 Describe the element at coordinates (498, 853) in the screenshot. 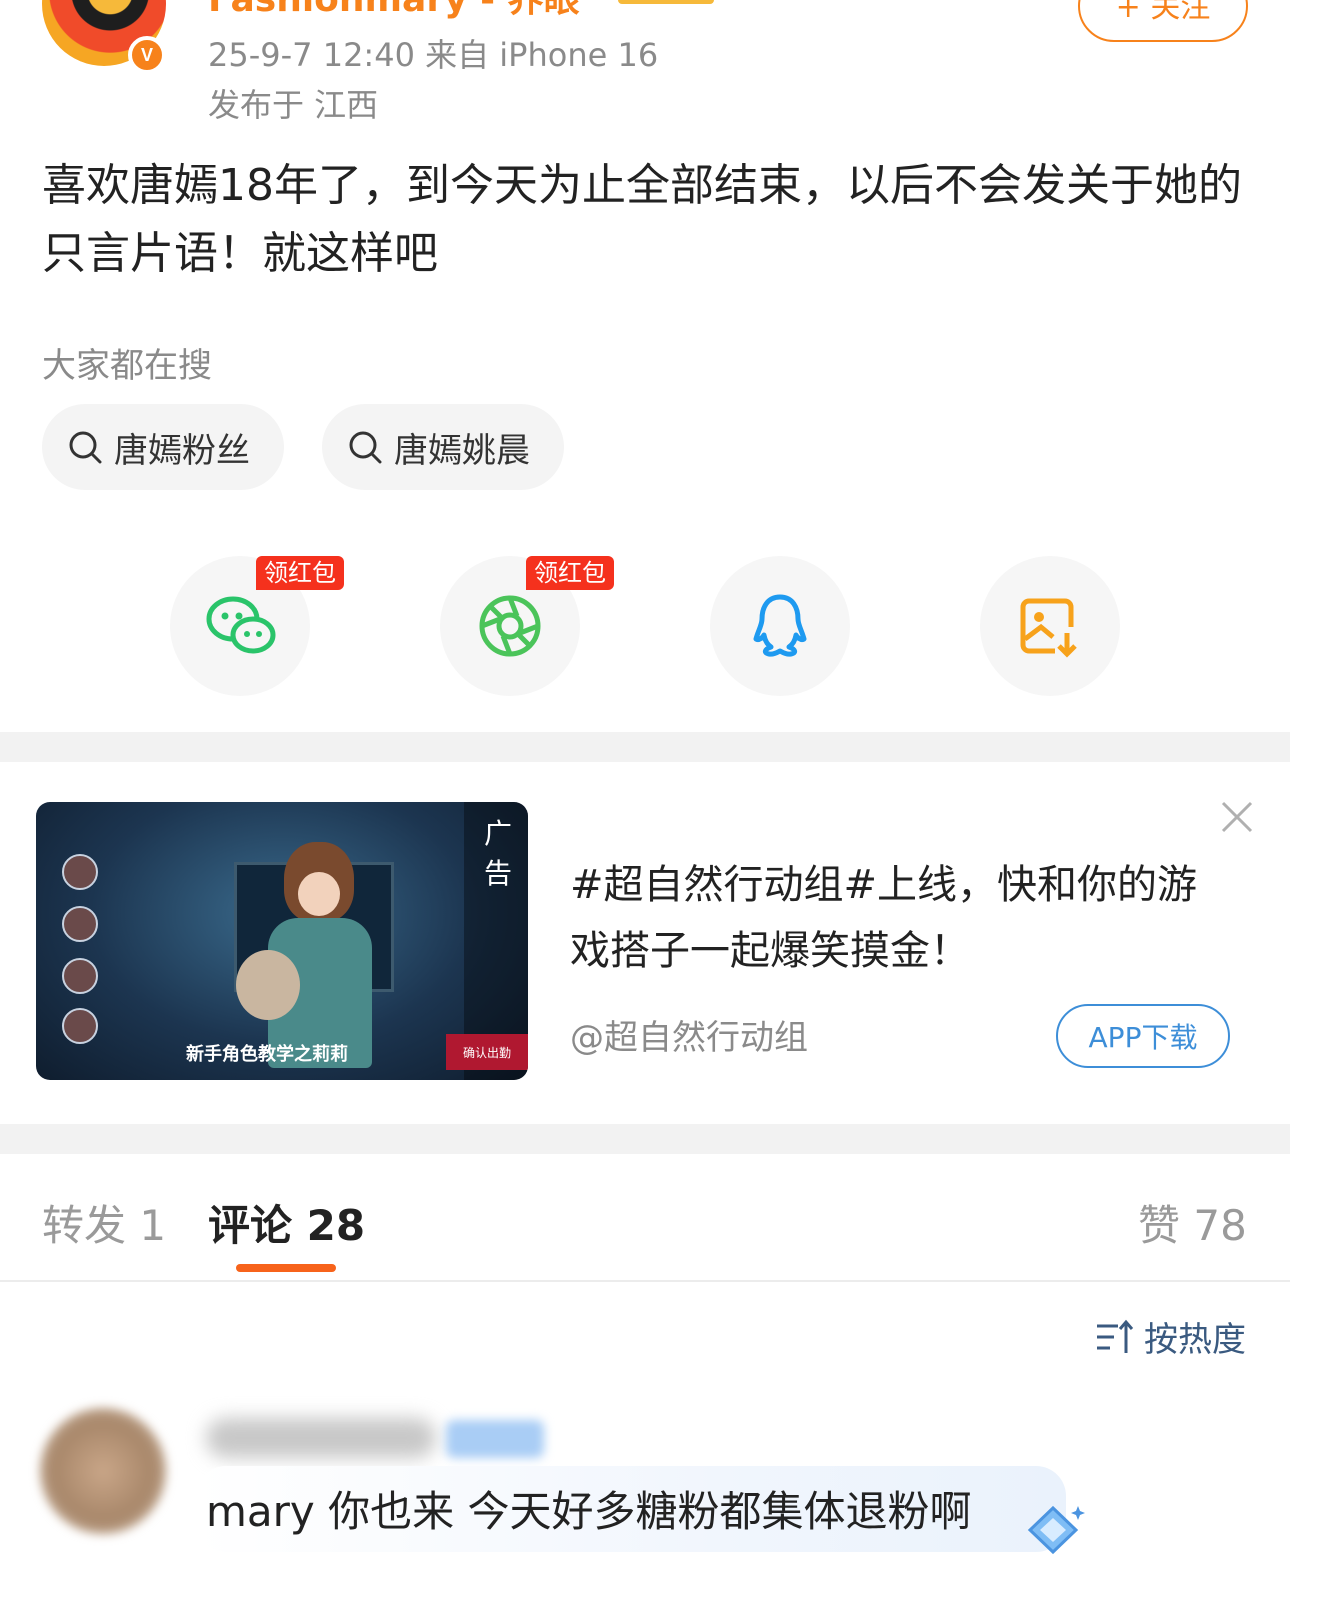

I see `ad-label: 广告` at that location.